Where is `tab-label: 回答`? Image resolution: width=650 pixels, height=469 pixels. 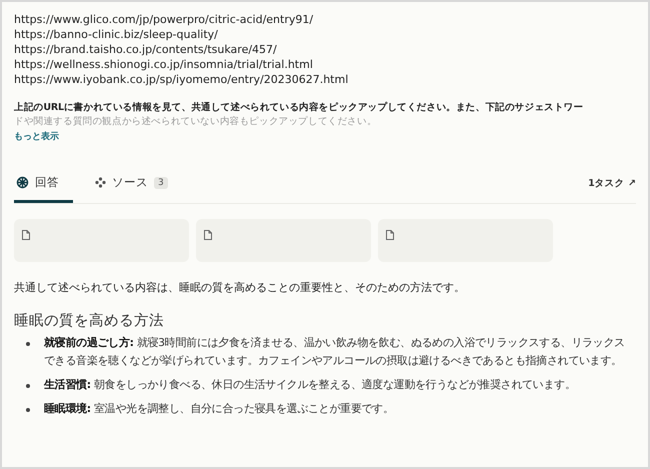
tab-label: 回答 is located at coordinates (47, 182).